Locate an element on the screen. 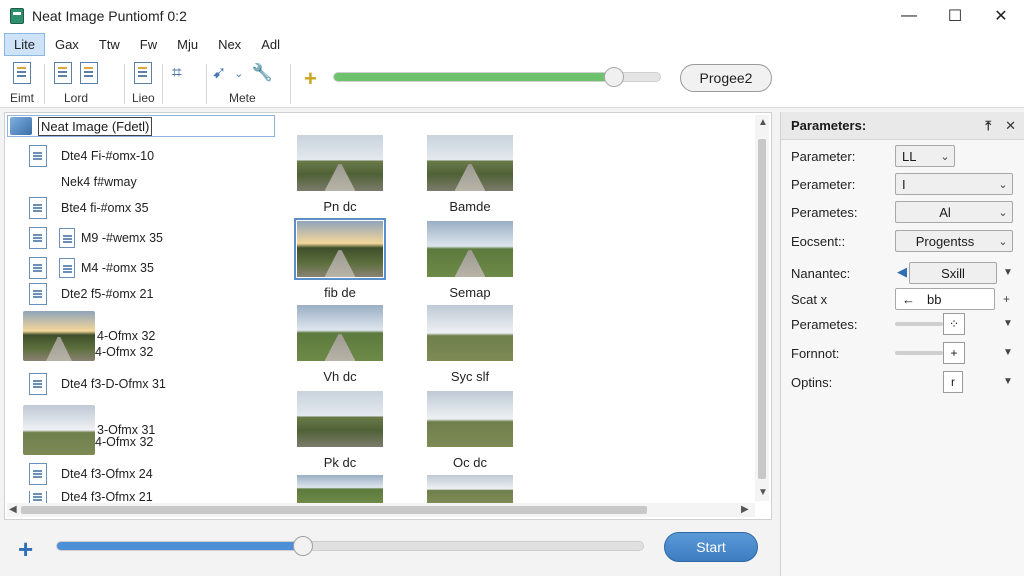 The width and height of the screenshot is (1024, 576). thumbnail-caption: Semap is located at coordinates (470, 292).